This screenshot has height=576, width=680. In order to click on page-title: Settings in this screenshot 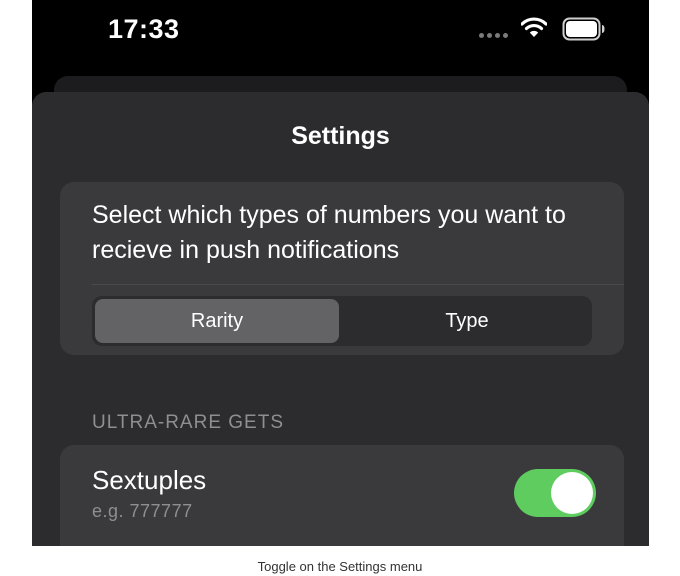, I will do `click(340, 136)`.